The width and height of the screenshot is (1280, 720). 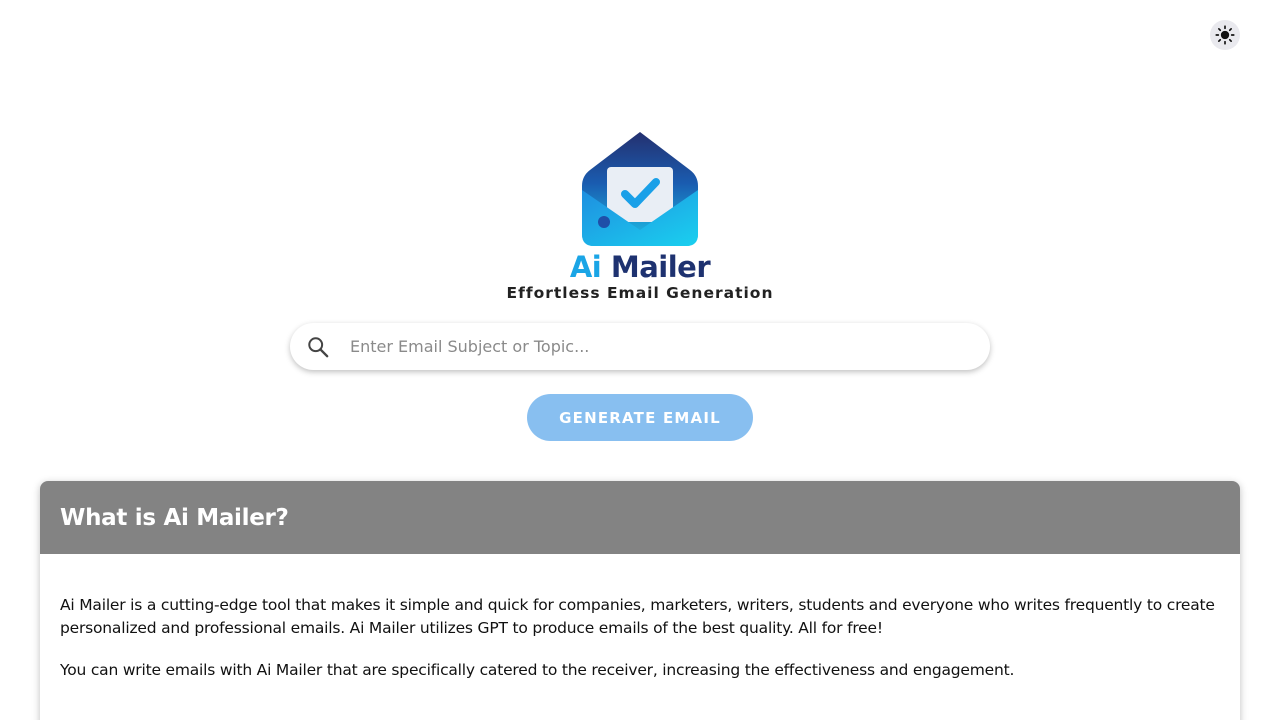 What do you see at coordinates (640, 417) in the screenshot?
I see `generate-email-button: GENERATE EMAIL` at bounding box center [640, 417].